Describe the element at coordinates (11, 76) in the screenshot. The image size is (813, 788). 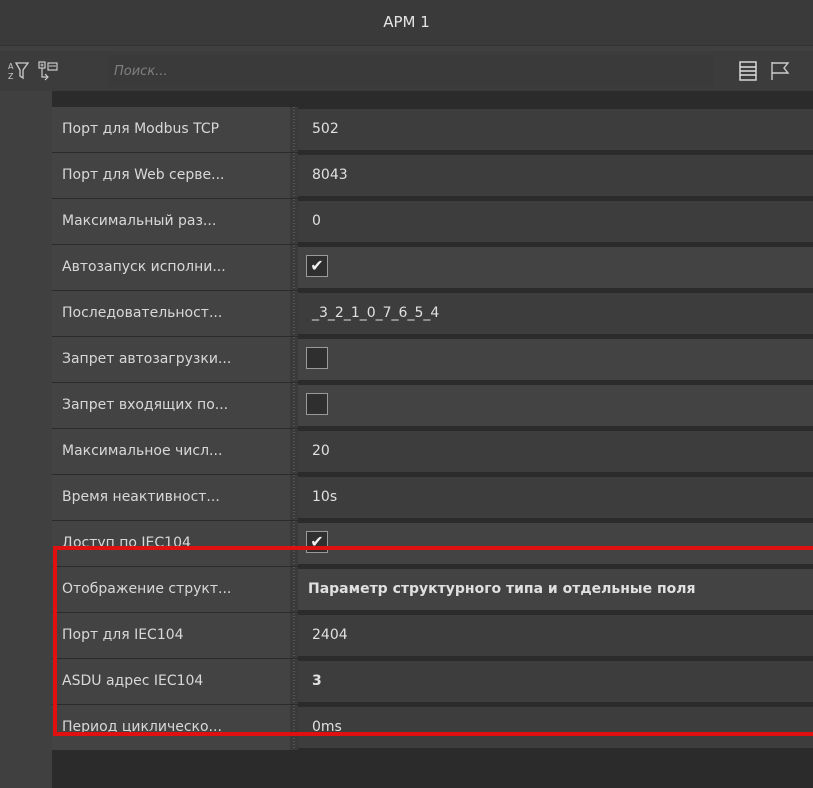
I see `svg-text: Z` at that location.